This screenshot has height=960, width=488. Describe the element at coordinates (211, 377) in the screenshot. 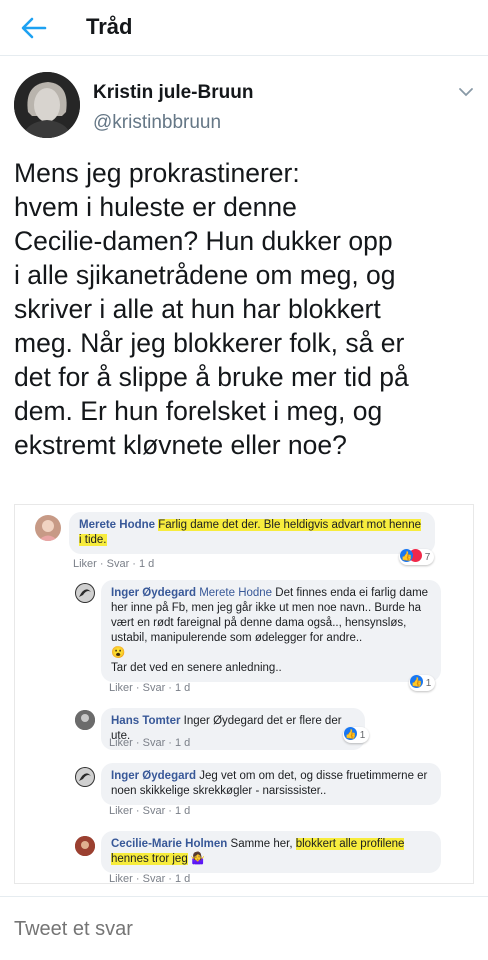

I see `tweet-line: det for å slippe å bruke mer tid på` at that location.